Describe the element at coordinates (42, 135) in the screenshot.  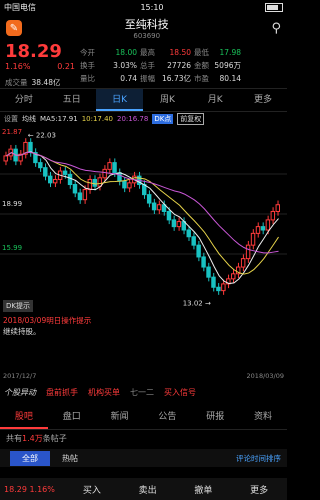
I see `high-marker: ← 22.03` at that location.